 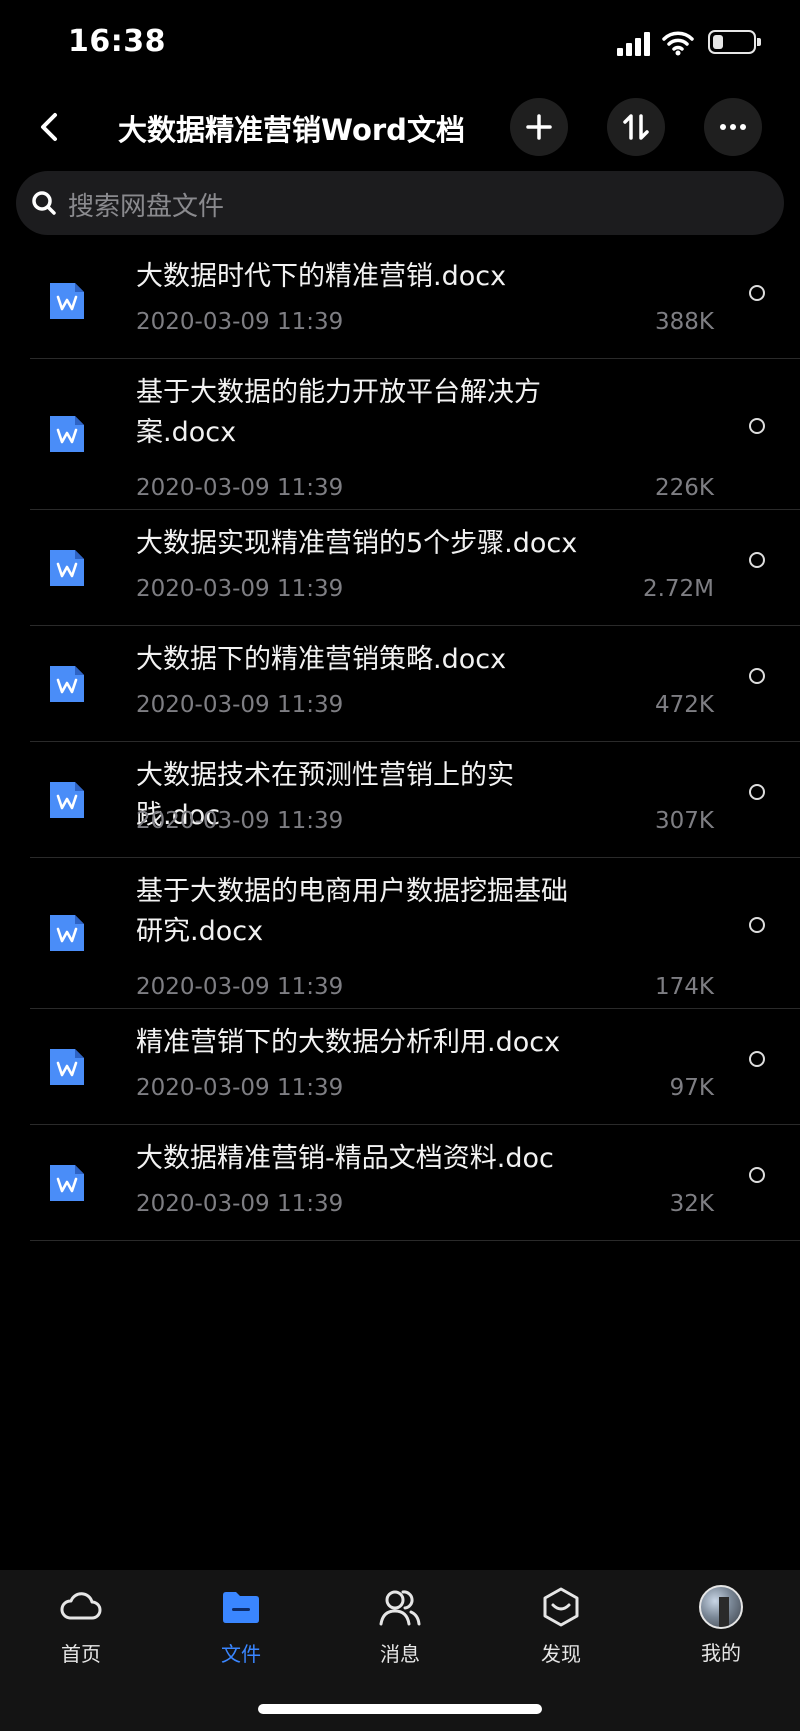 I want to click on file-row: 大数据时代下的精准营销.docx 2020-03-09 11:39 388K, so click(x=400, y=301).